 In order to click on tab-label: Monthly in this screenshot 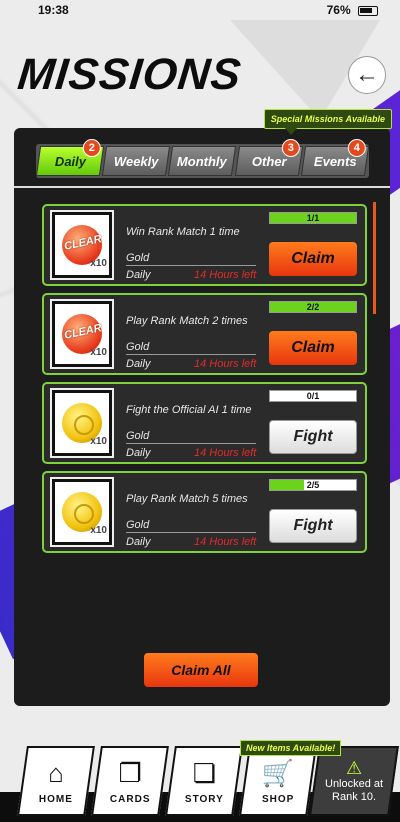, I will do `click(202, 161)`.